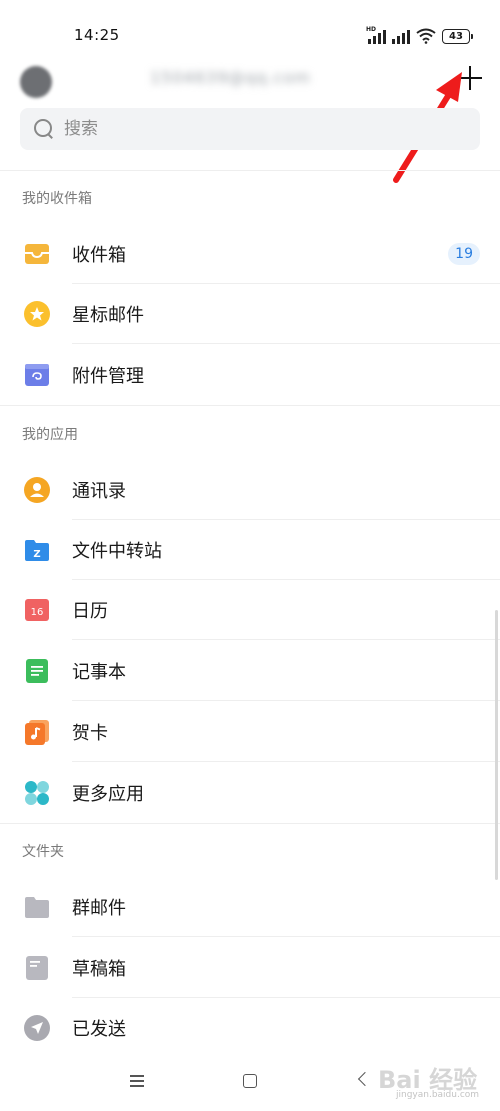 The image size is (500, 1111). I want to click on menu-item-label: 附件管理, so click(108, 376).